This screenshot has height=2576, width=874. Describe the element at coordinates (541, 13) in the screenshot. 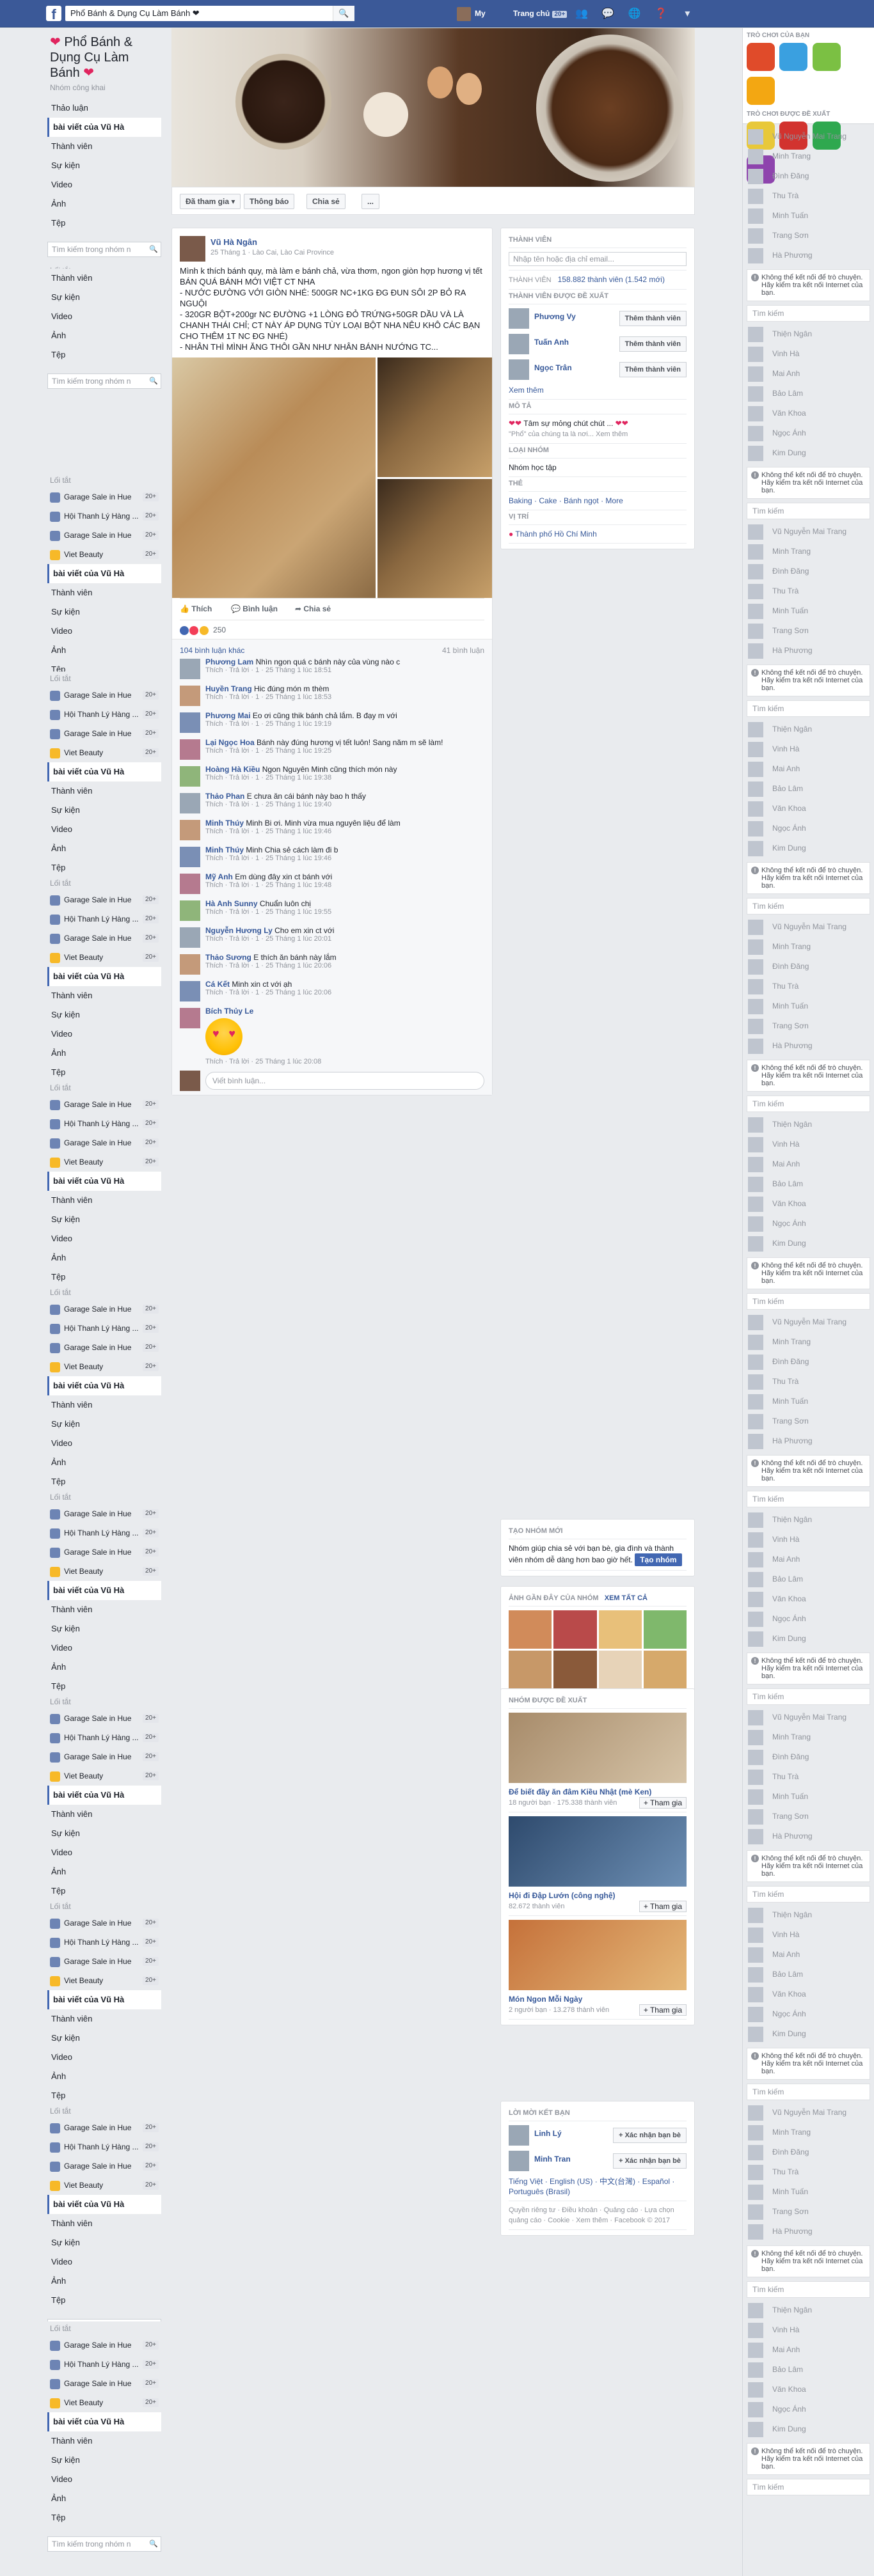

I see `home-link: Trang chủ 20+` at that location.